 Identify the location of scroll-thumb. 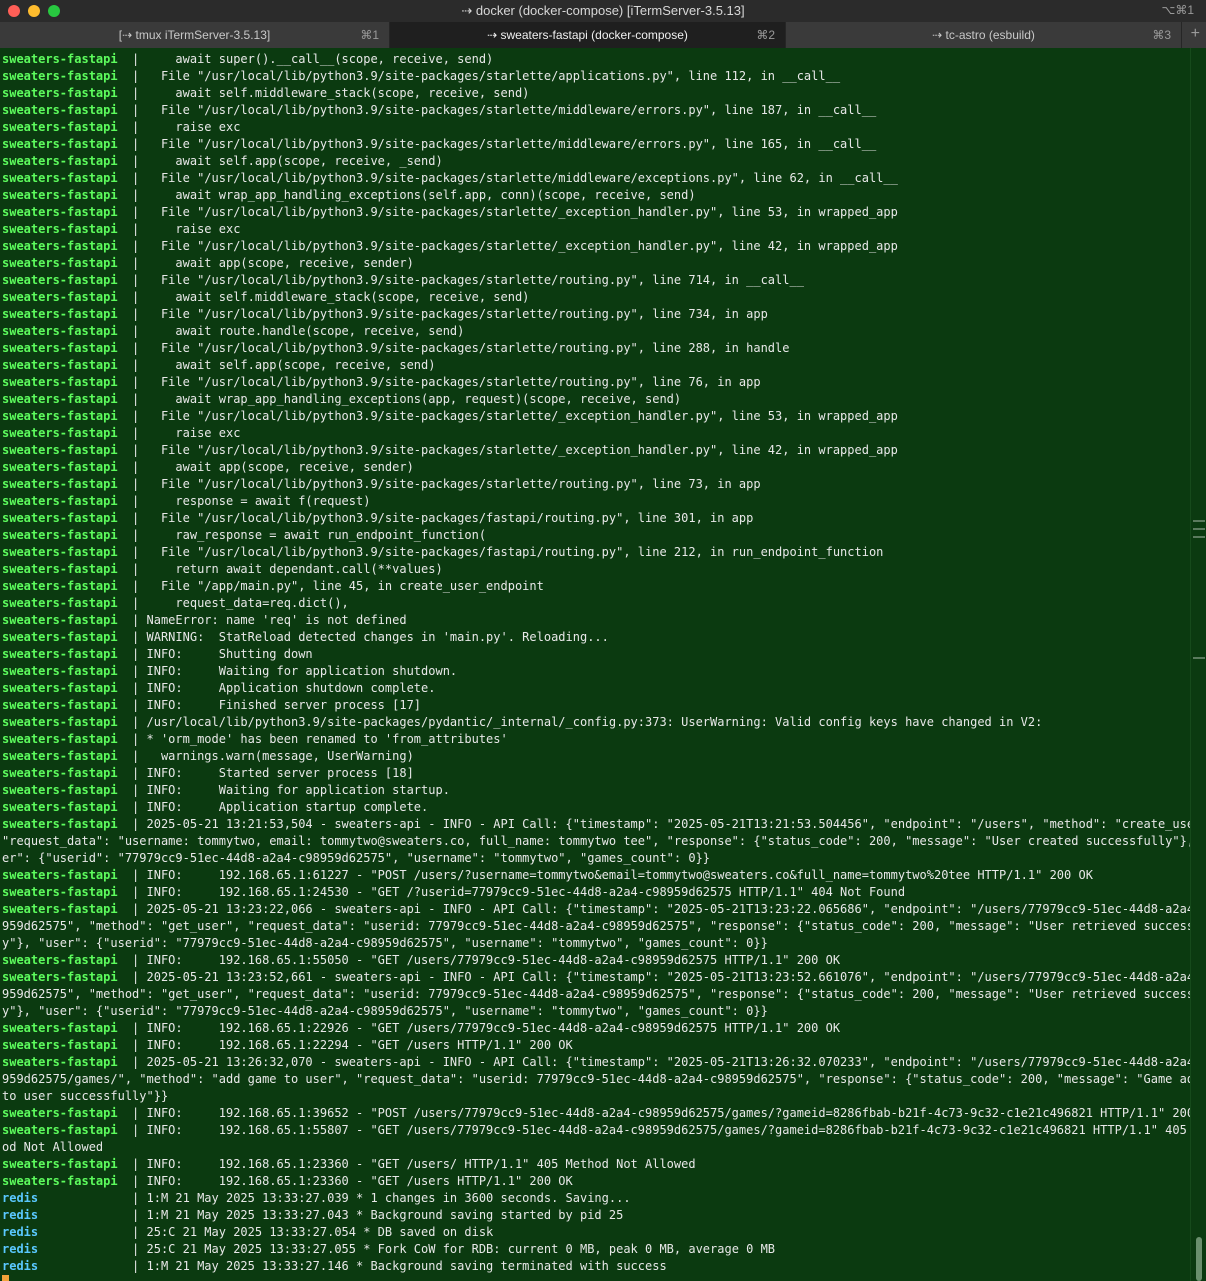
(1199, 1259).